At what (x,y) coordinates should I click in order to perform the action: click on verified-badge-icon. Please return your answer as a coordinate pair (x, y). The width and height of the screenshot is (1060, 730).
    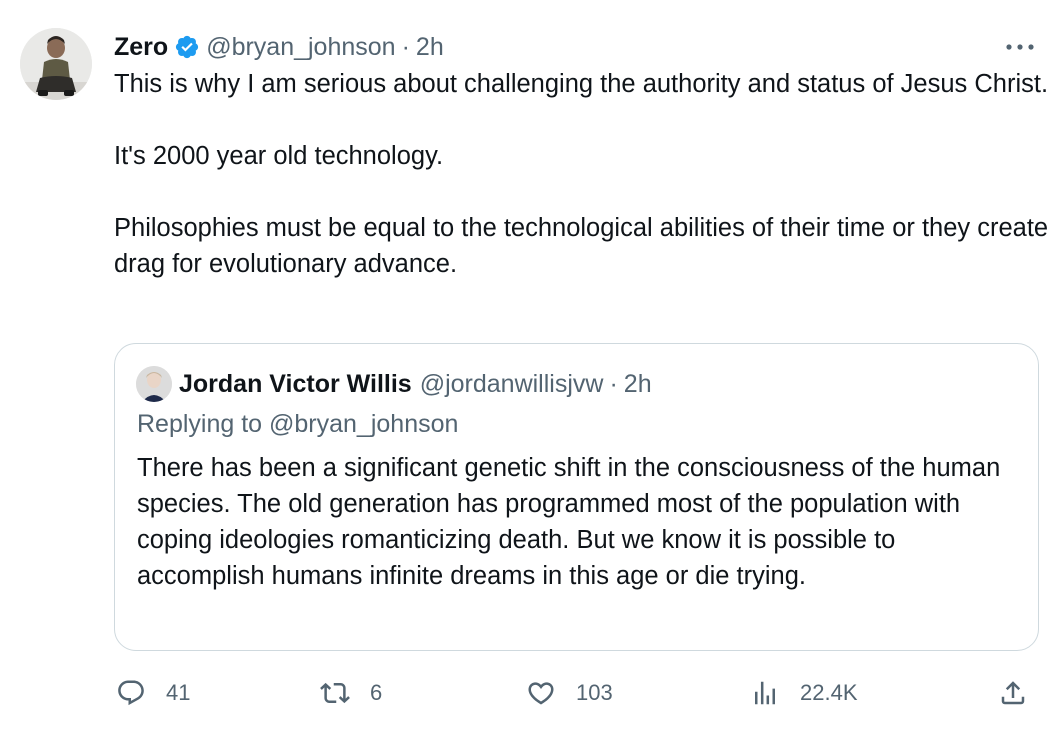
    Looking at the image, I should click on (187, 47).